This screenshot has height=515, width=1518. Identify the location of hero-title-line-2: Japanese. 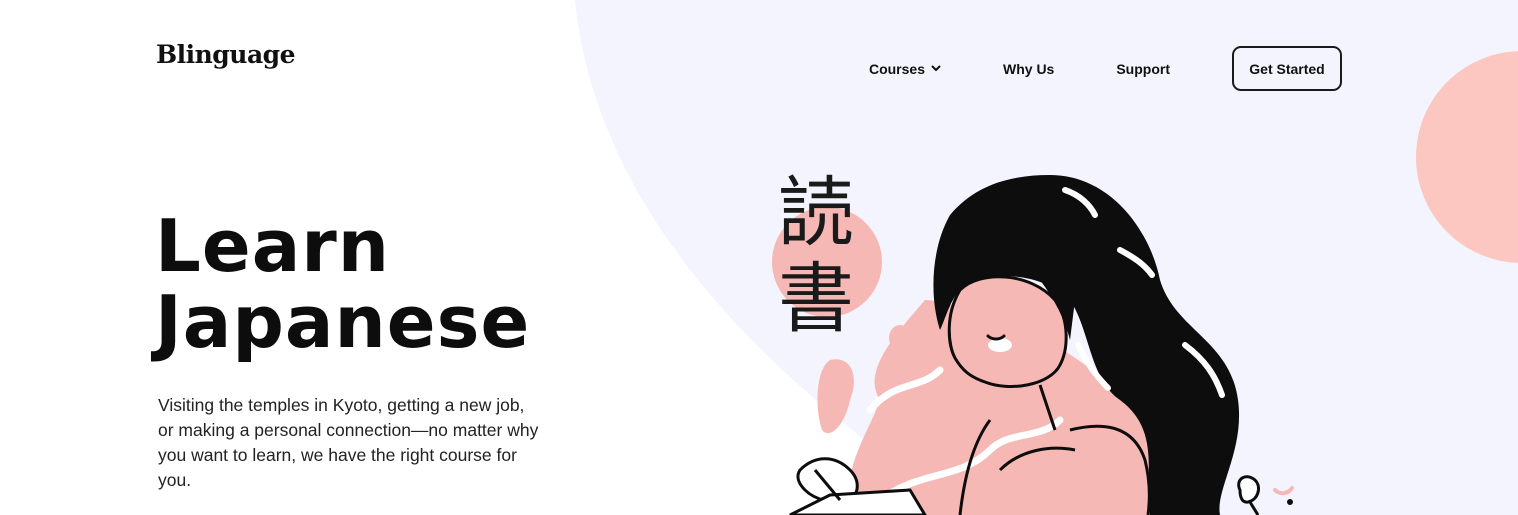
(343, 322).